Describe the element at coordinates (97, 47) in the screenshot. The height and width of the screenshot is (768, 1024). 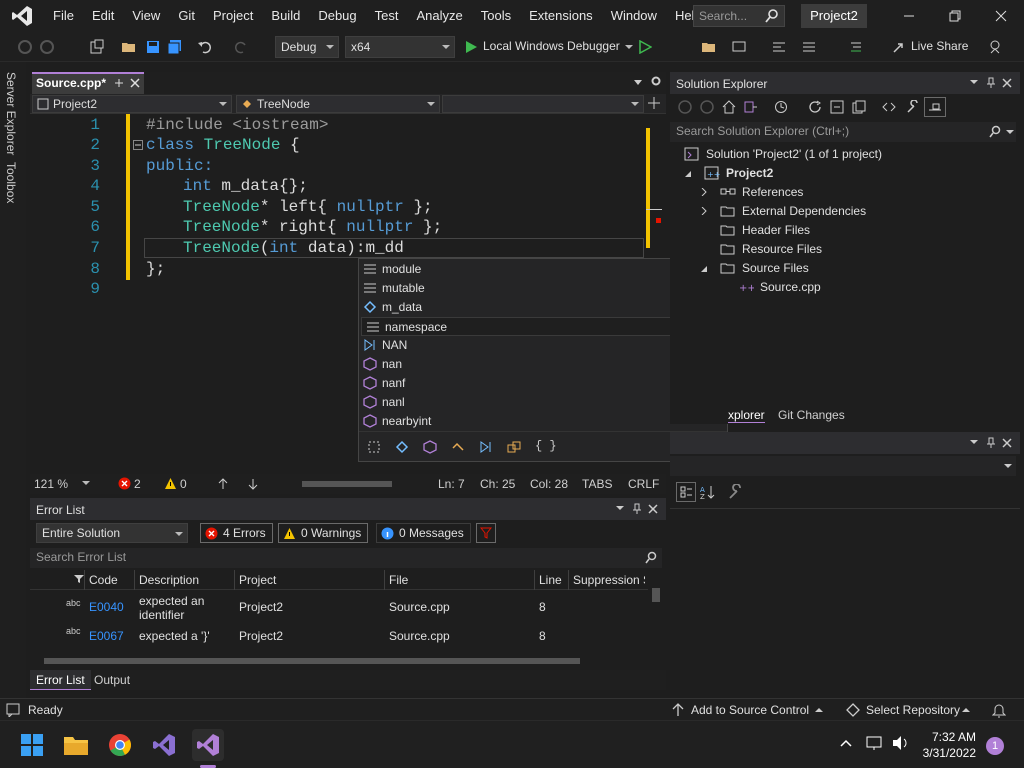
I see `new-project-icon` at that location.